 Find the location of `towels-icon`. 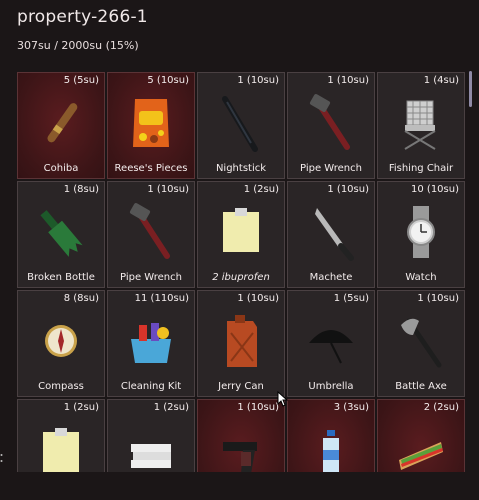

towels-icon is located at coordinates (151, 444).